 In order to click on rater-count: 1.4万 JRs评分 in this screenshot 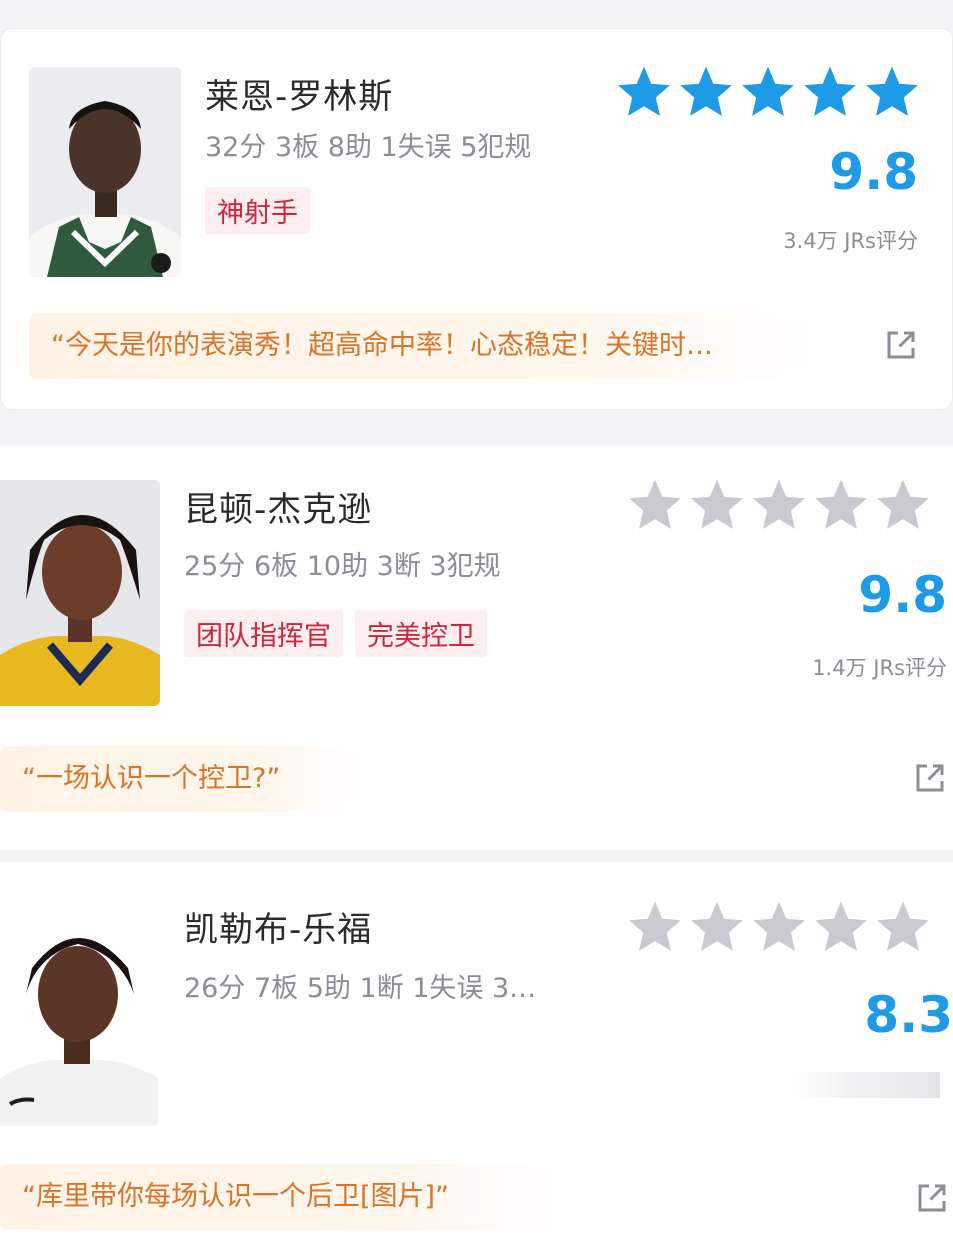, I will do `click(879, 668)`.